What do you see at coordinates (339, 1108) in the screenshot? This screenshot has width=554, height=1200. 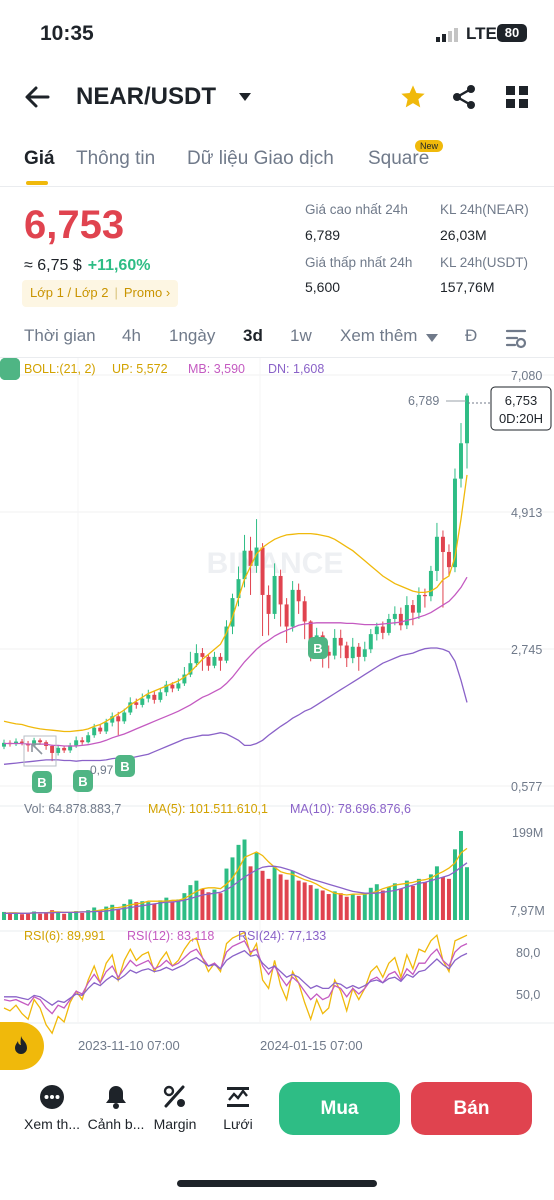 I see `buy-button: Mua` at bounding box center [339, 1108].